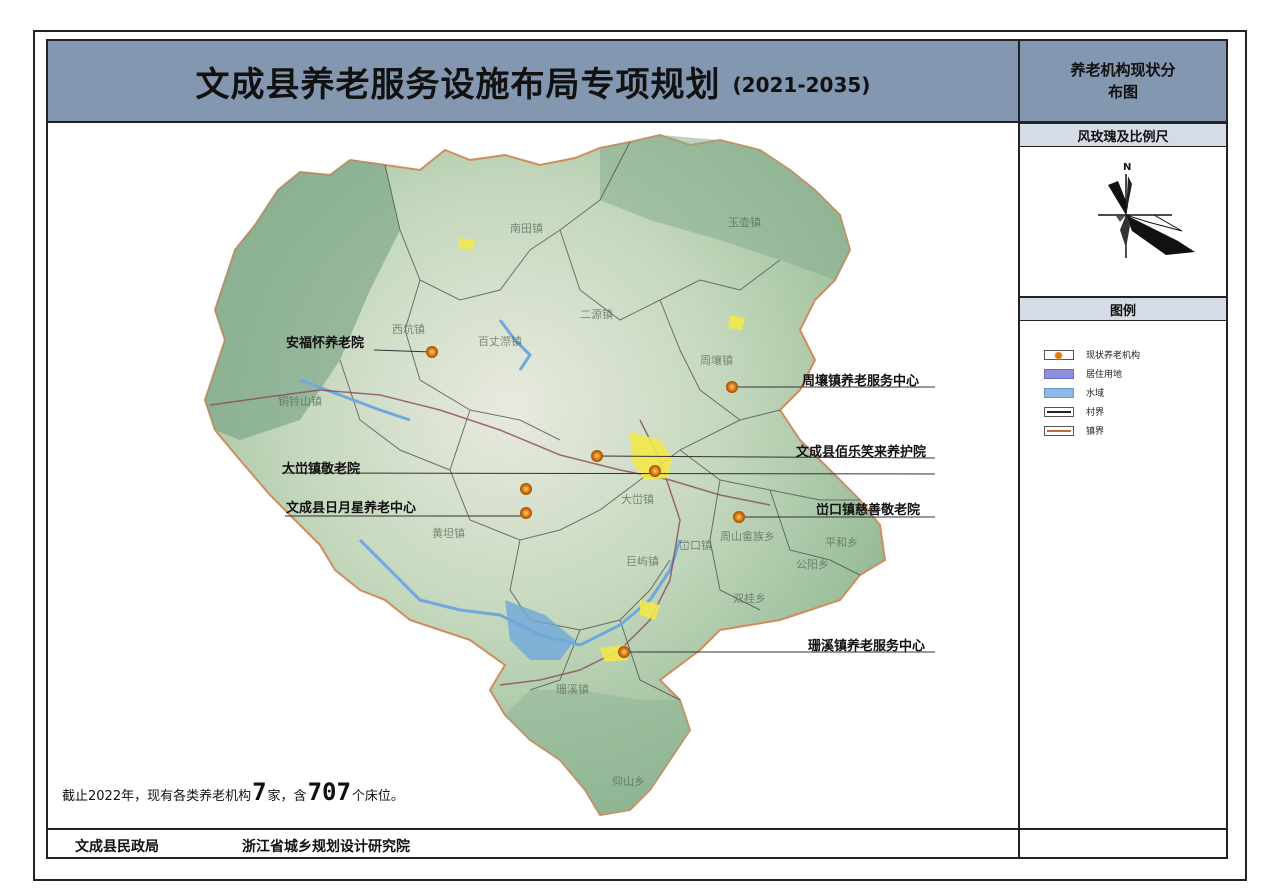 This screenshot has height=895, width=1265. Describe the element at coordinates (572, 689) in the screenshot. I see `town-label: 珊溪镇` at that location.